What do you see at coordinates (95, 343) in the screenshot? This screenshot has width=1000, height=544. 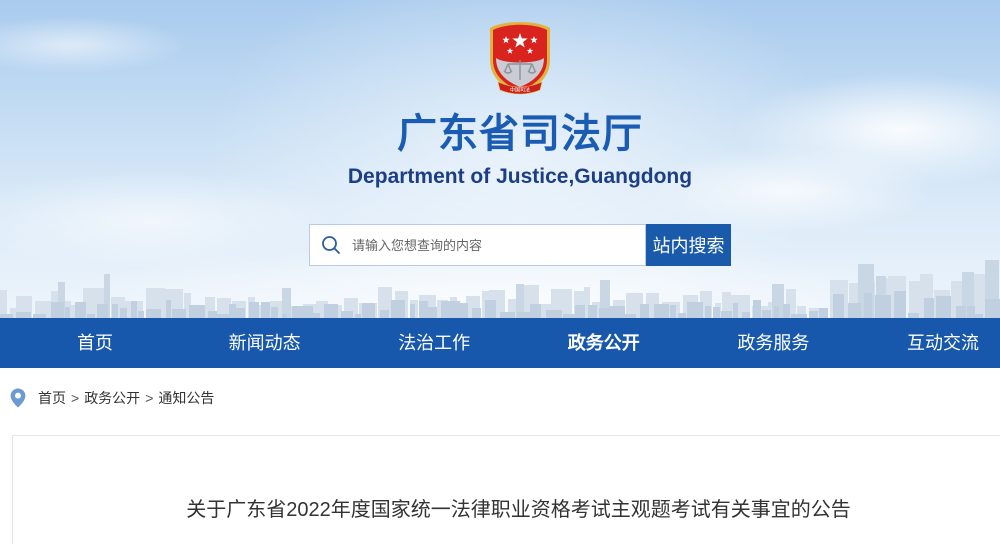 I see `nav-item-home: 首页` at bounding box center [95, 343].